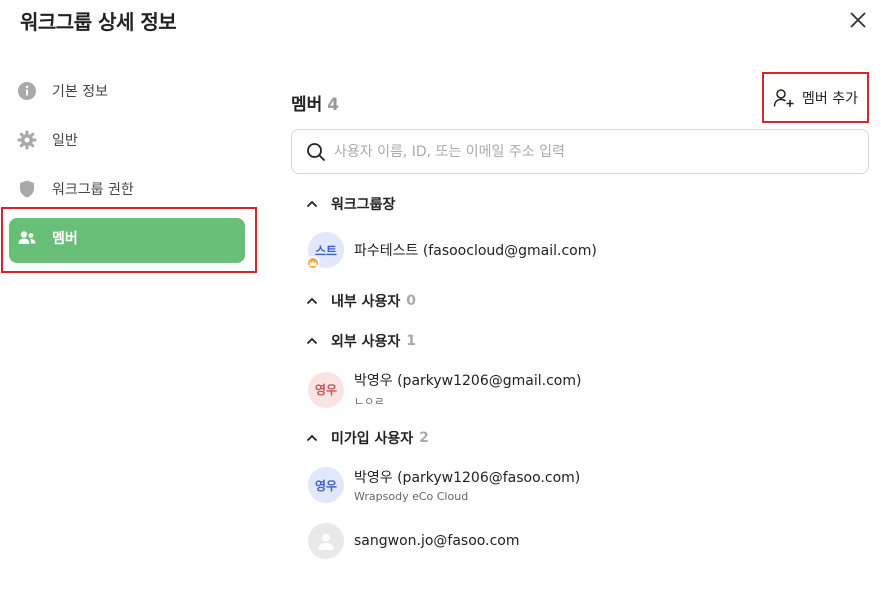 This screenshot has width=881, height=591. Describe the element at coordinates (129, 240) in the screenshot. I see `highlight-box` at that location.